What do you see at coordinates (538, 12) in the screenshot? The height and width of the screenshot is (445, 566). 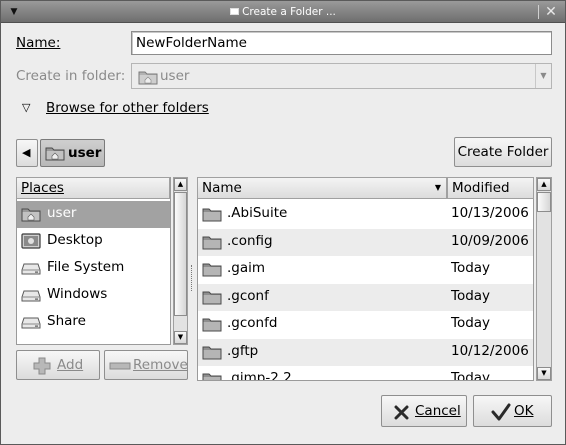 I see `titlebar-separator` at bounding box center [538, 12].